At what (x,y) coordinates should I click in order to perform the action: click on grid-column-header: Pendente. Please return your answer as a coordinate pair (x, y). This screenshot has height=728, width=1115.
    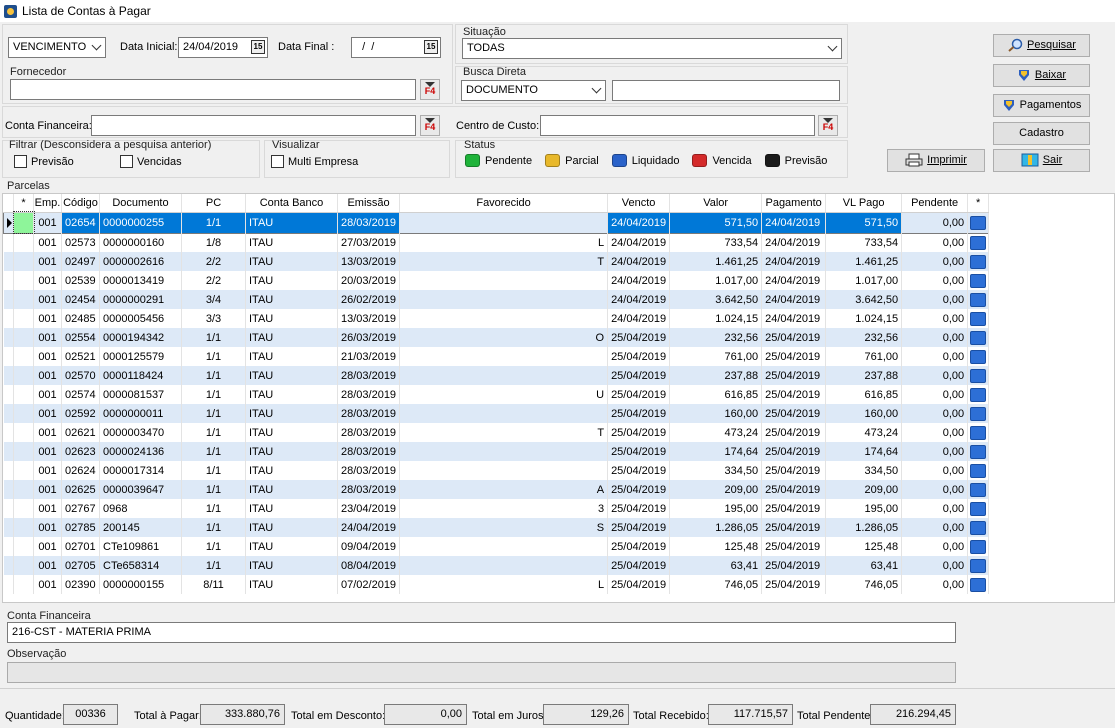
    Looking at the image, I should click on (935, 203).